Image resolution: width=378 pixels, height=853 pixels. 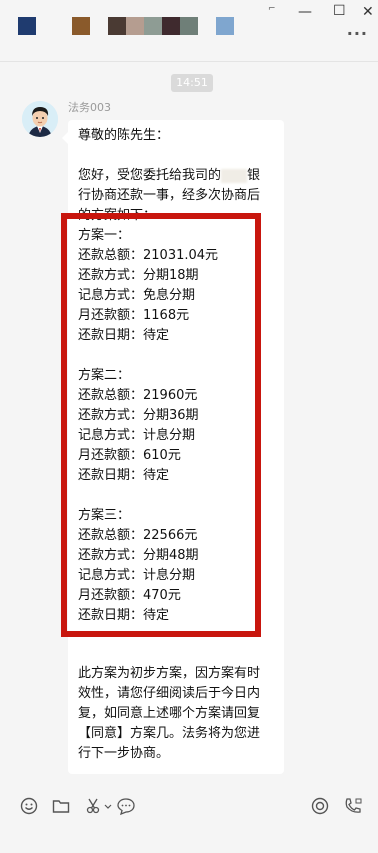 I want to click on sender-avatar, so click(x=40, y=119).